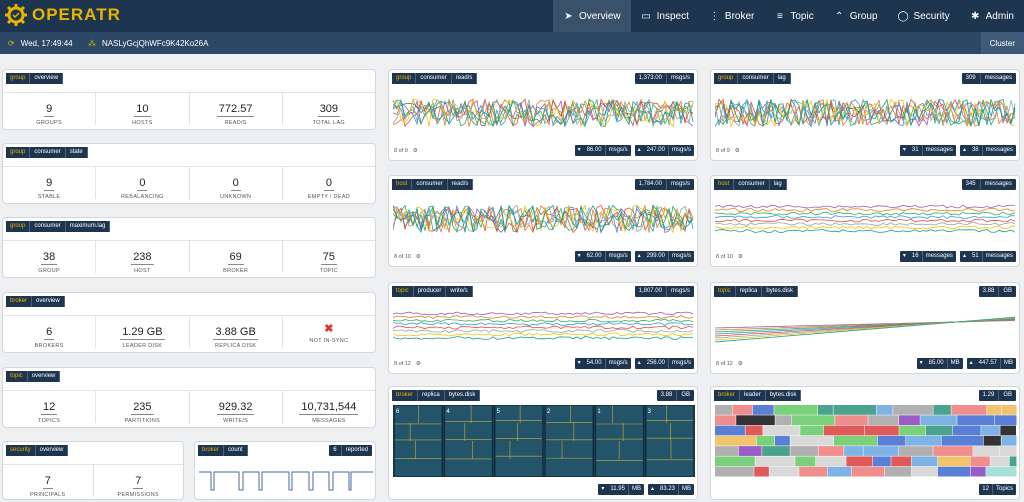  What do you see at coordinates (753, 395) in the screenshot?
I see `tag: leader` at bounding box center [753, 395].